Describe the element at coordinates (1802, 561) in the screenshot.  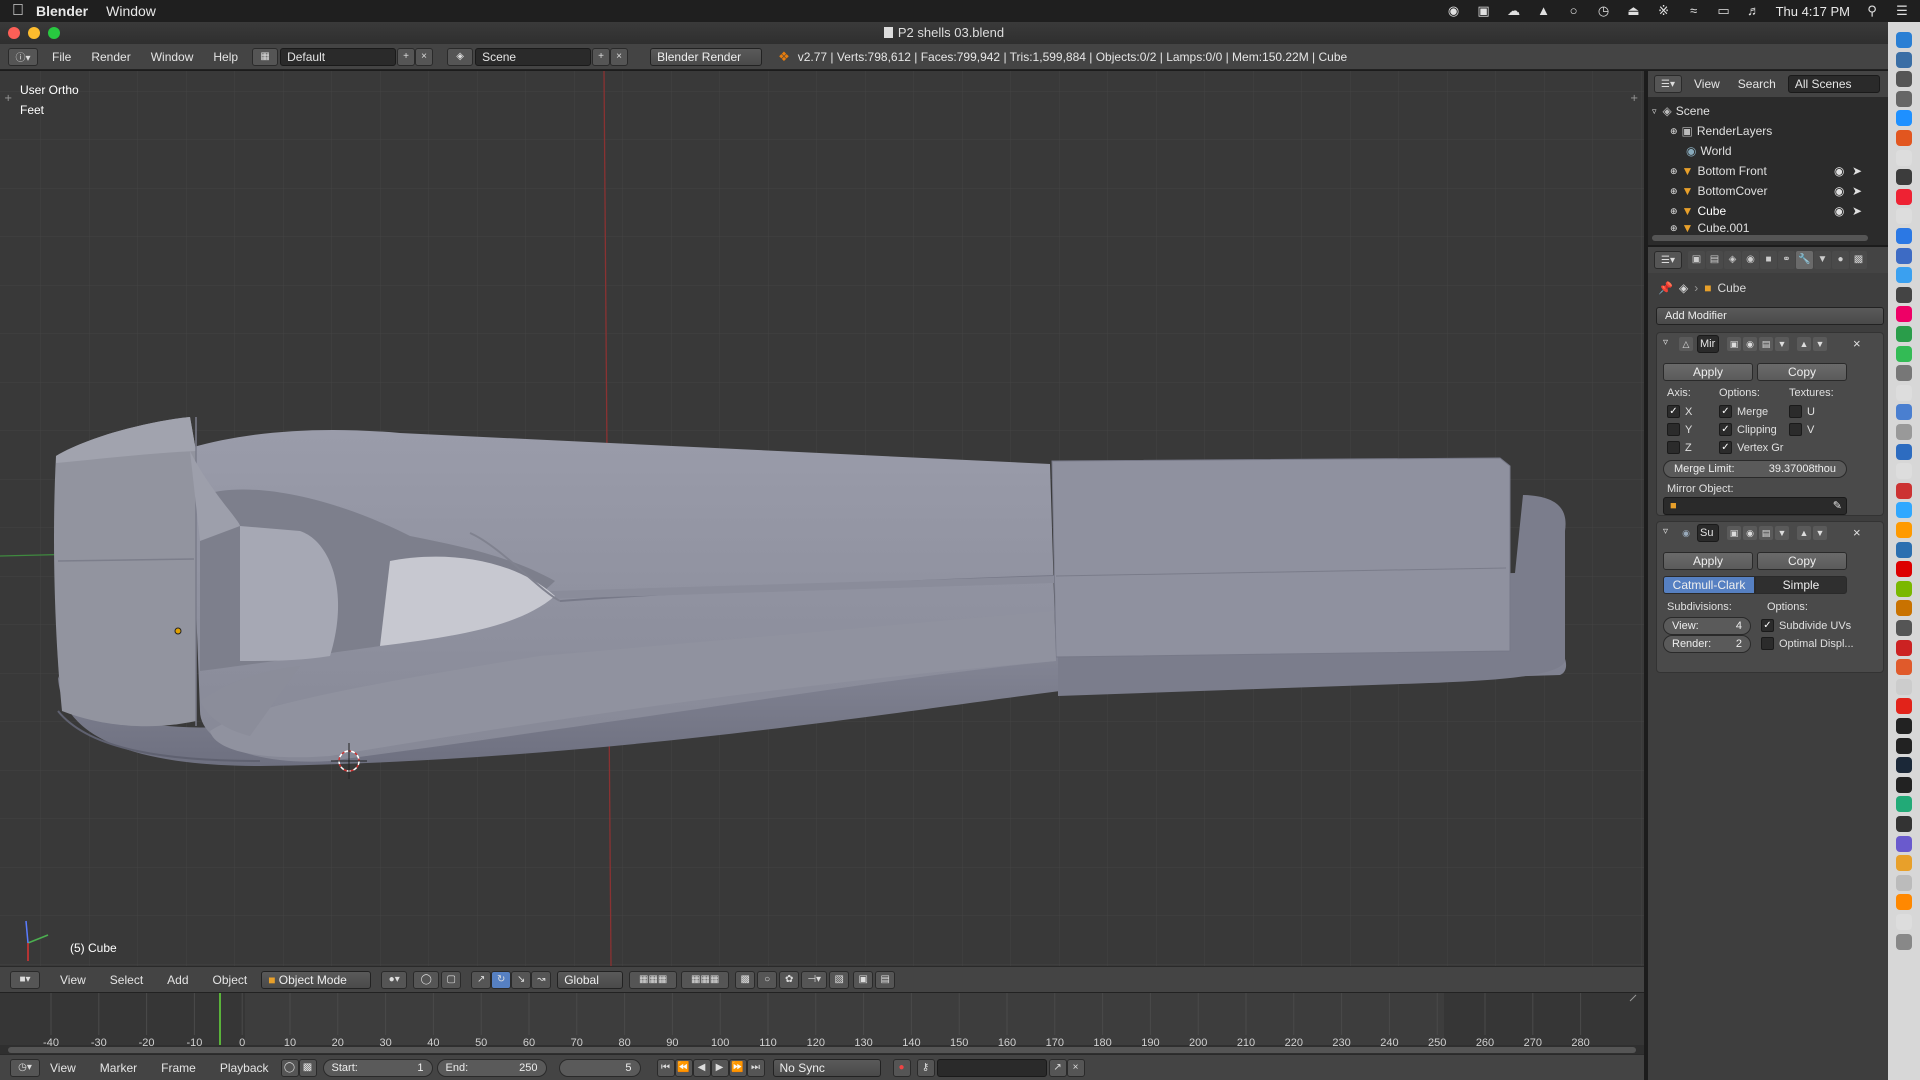
I see `subsurf-copy-button: Copy` at that location.